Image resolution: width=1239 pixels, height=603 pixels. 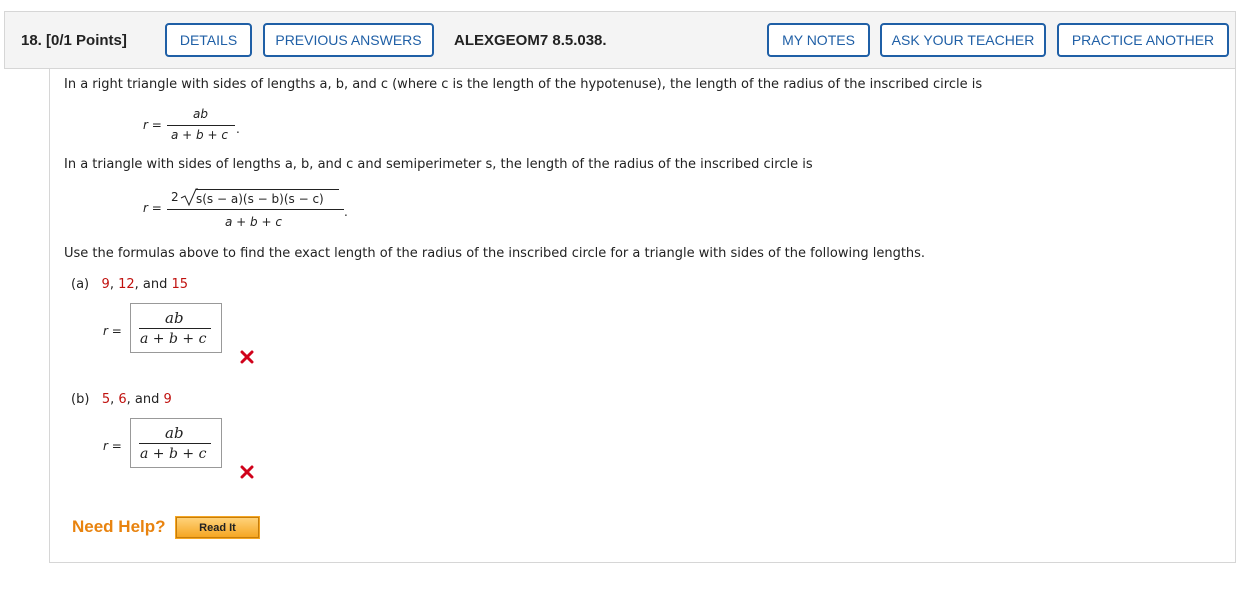 I want to click on part-b-answer-lhs: r =, so click(x=112, y=446).